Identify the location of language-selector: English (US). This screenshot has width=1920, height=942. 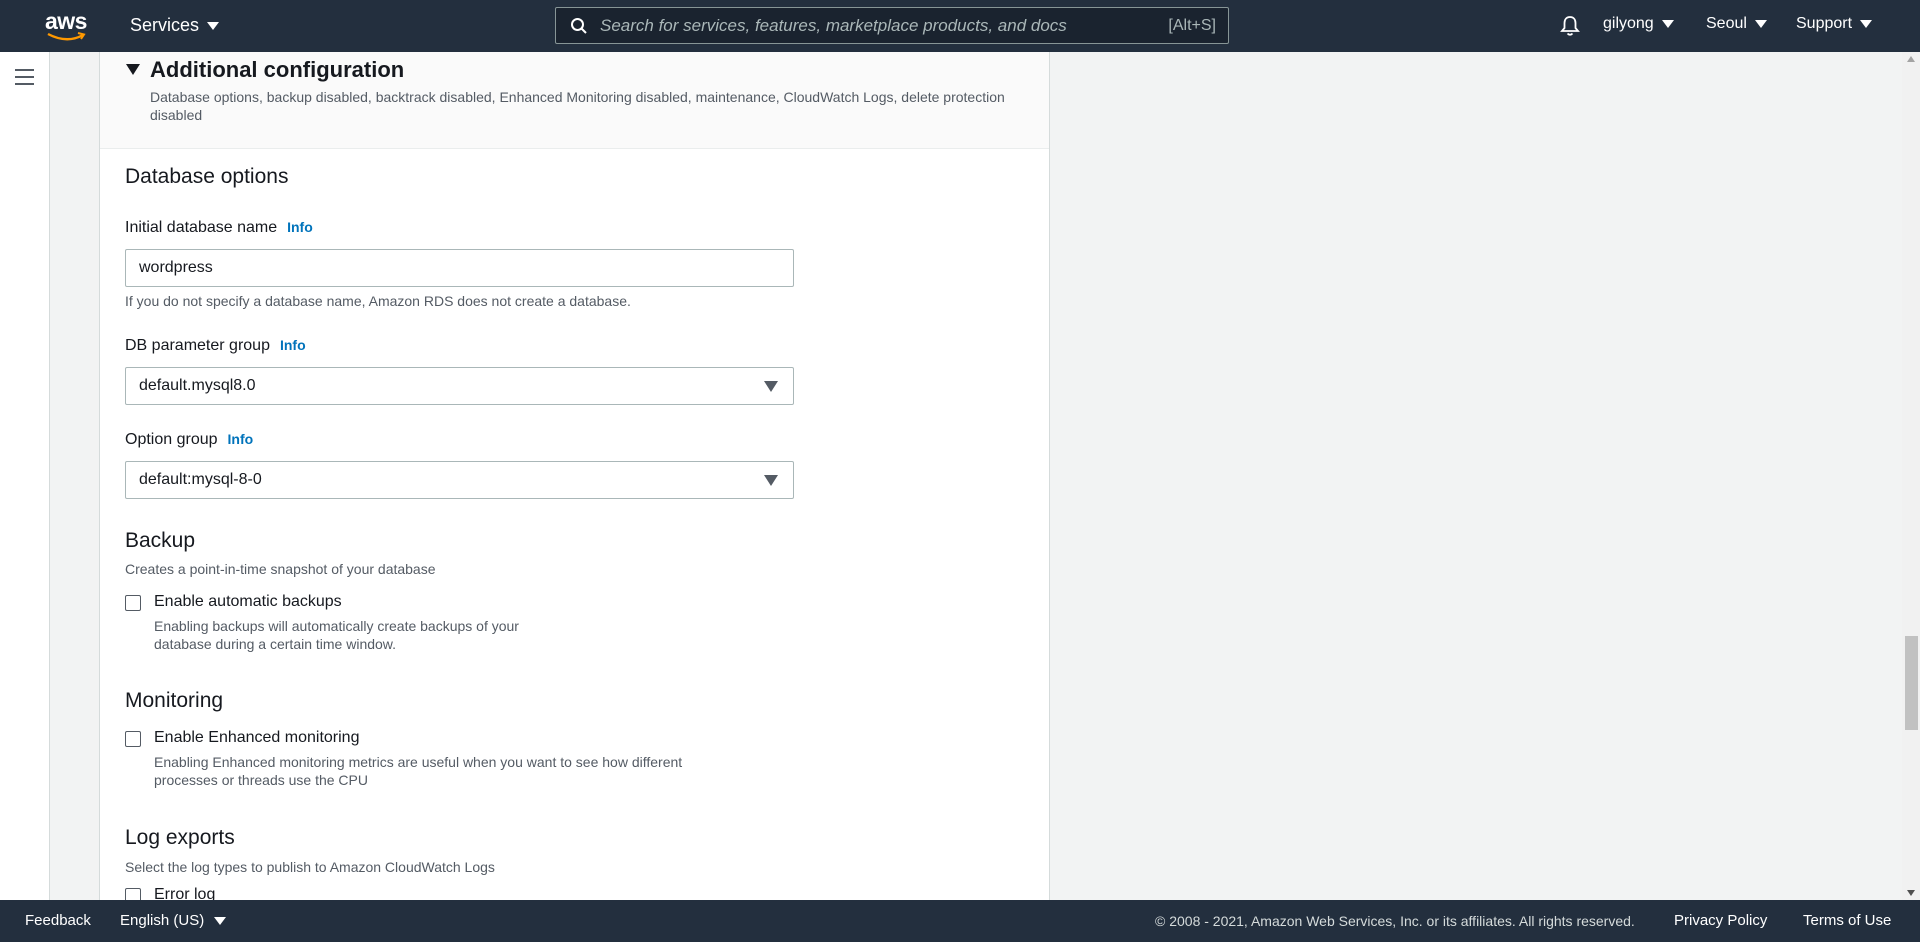
(173, 920).